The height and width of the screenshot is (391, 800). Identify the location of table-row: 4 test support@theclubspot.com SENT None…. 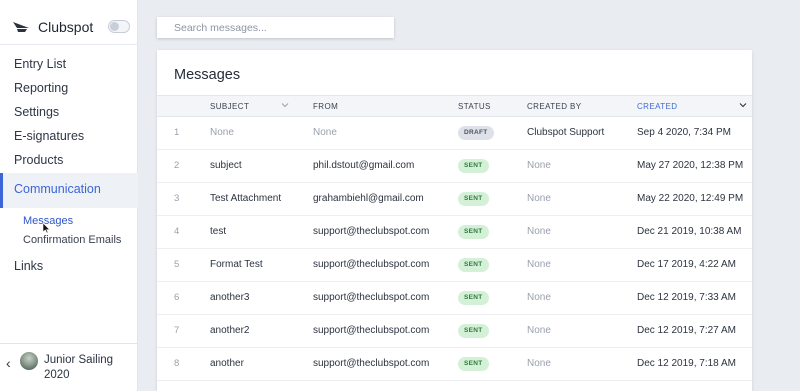
(454, 232).